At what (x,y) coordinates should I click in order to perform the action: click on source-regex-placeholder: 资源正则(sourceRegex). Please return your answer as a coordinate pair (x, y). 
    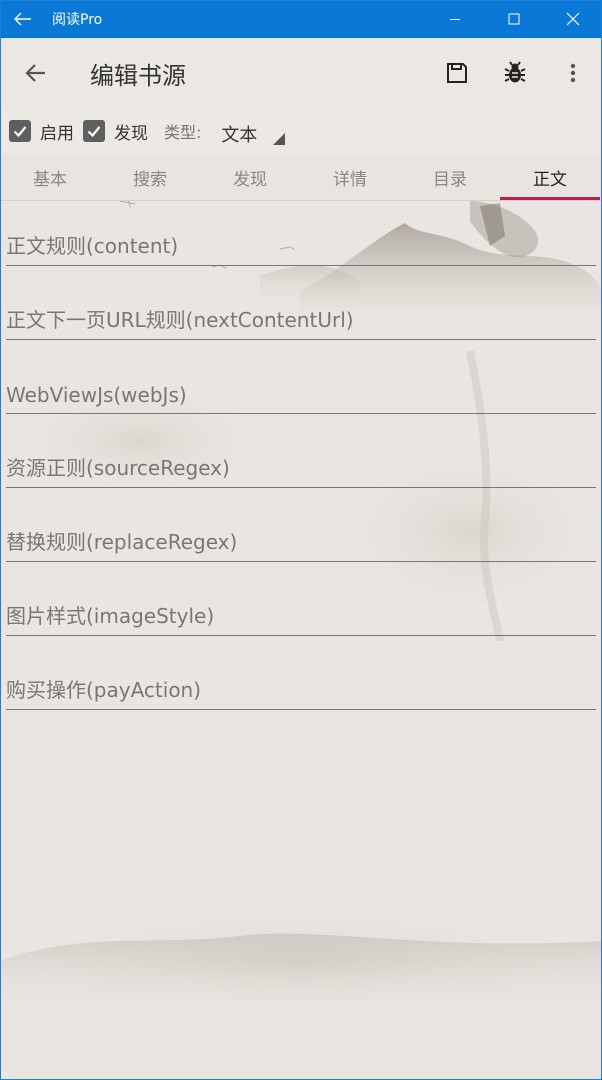
    Looking at the image, I should click on (118, 468).